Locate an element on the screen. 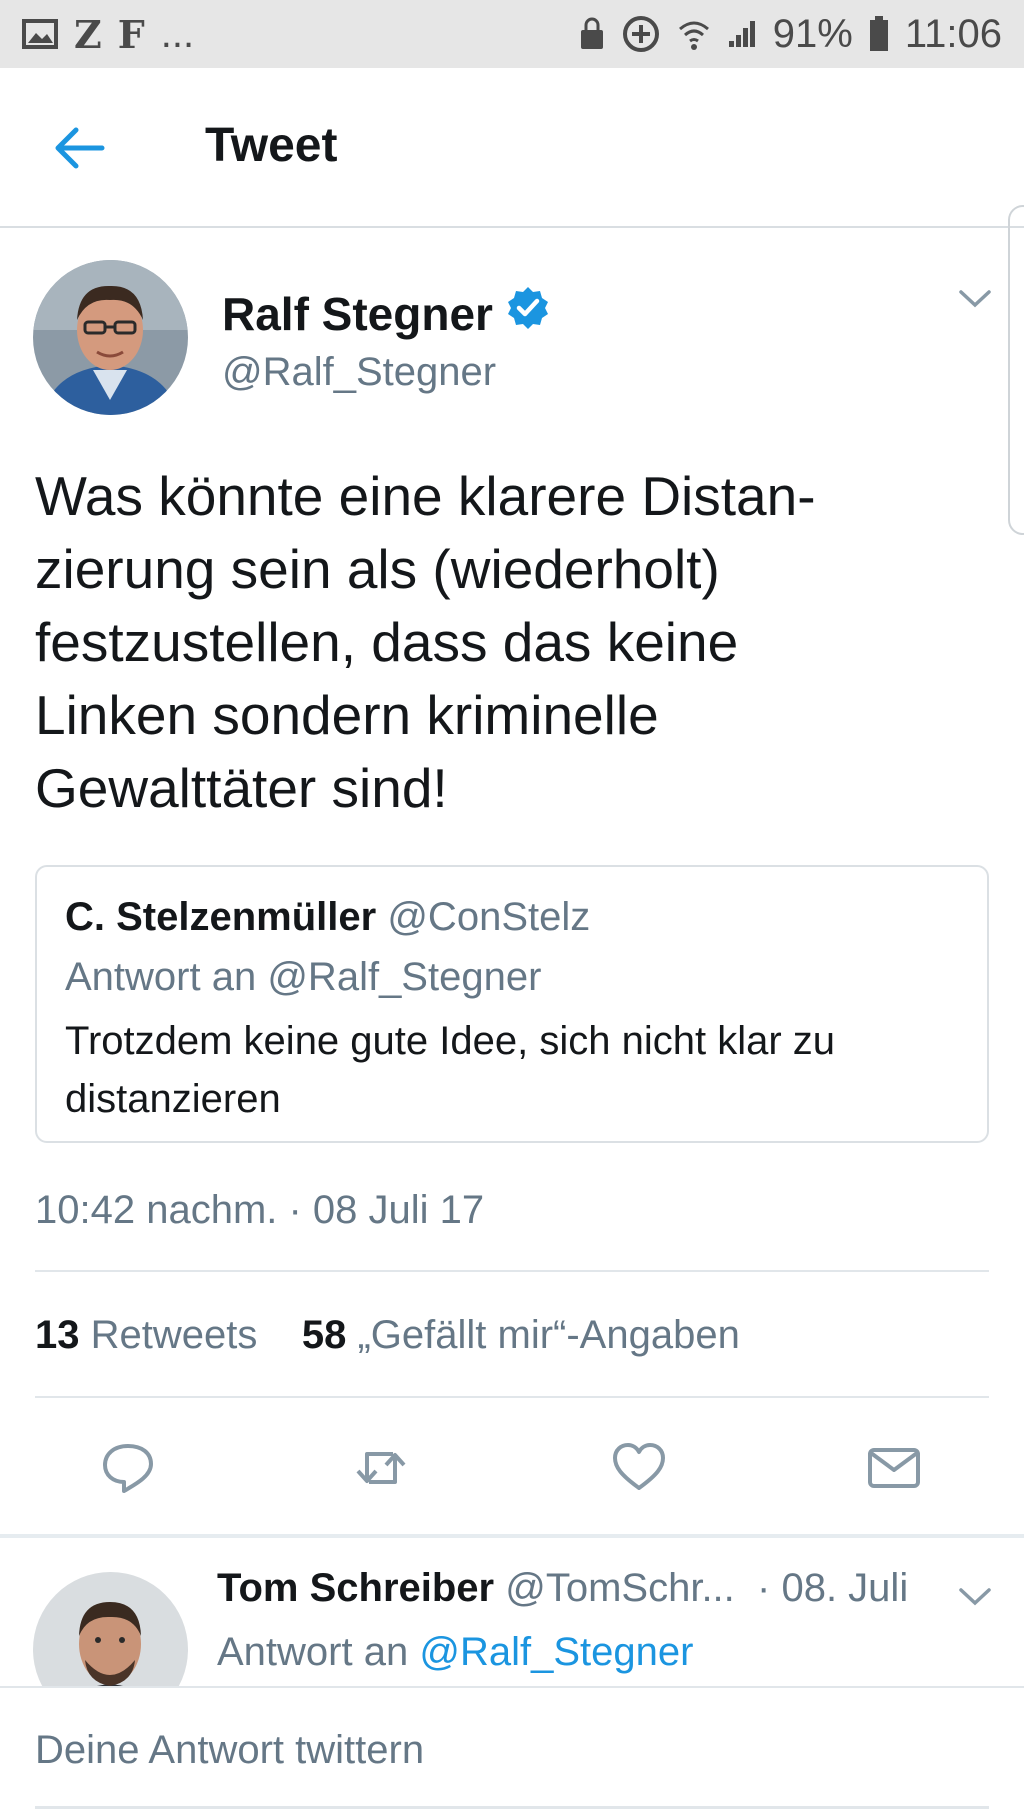  reply-icon is located at coordinates (128, 1468).